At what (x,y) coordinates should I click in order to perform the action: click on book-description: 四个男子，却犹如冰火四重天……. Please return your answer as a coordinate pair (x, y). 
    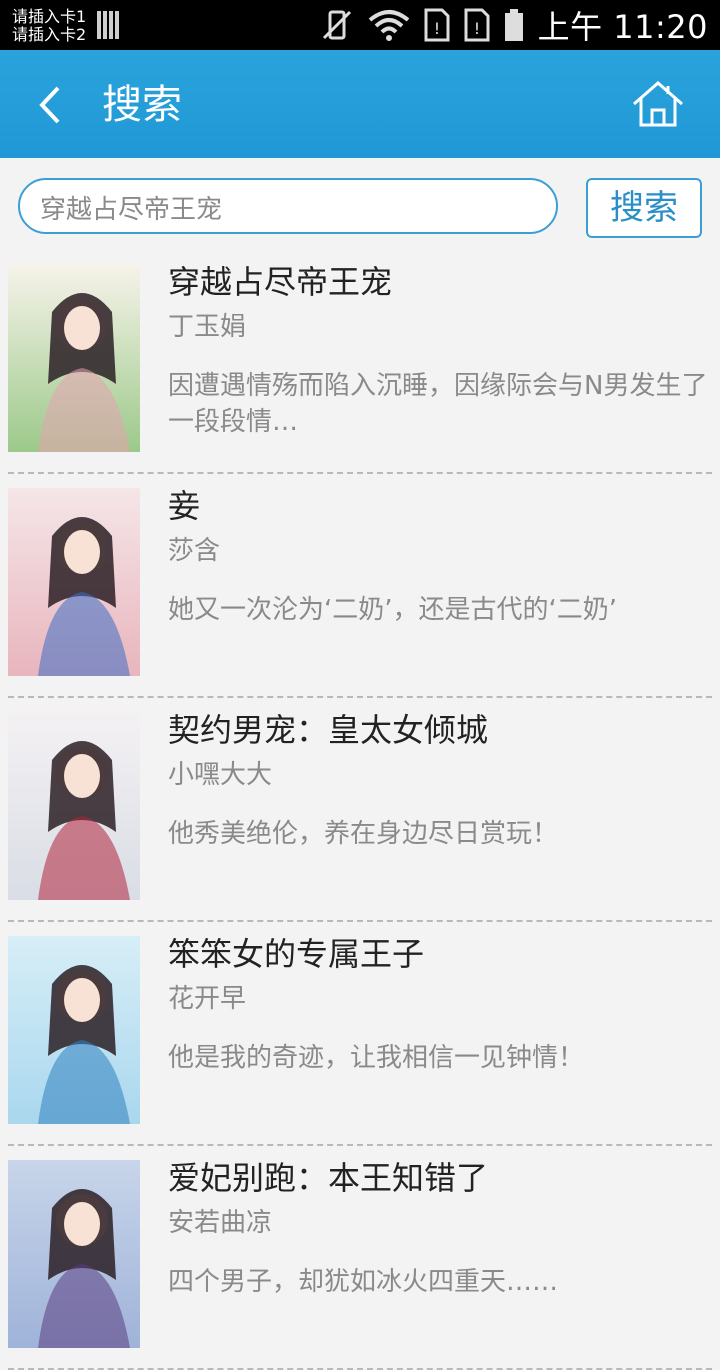
    Looking at the image, I should click on (363, 1282).